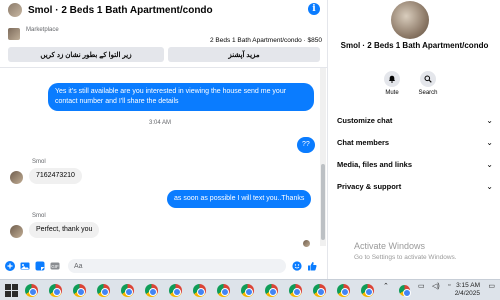 This screenshot has height=300, width=500. Describe the element at coordinates (428, 79) in the screenshot. I see `search-icon` at that location.